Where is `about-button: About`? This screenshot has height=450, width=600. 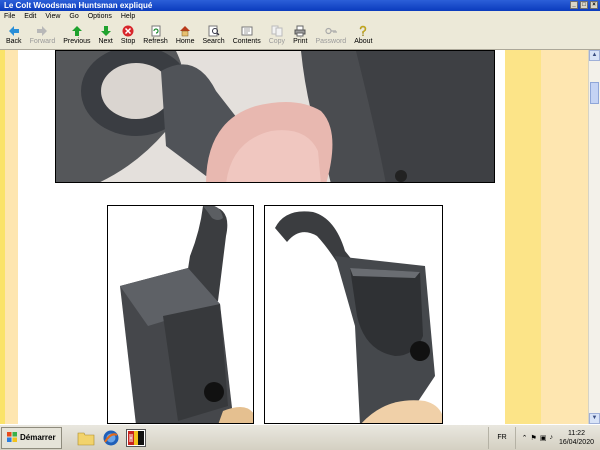 about-button: About is located at coordinates (363, 36).